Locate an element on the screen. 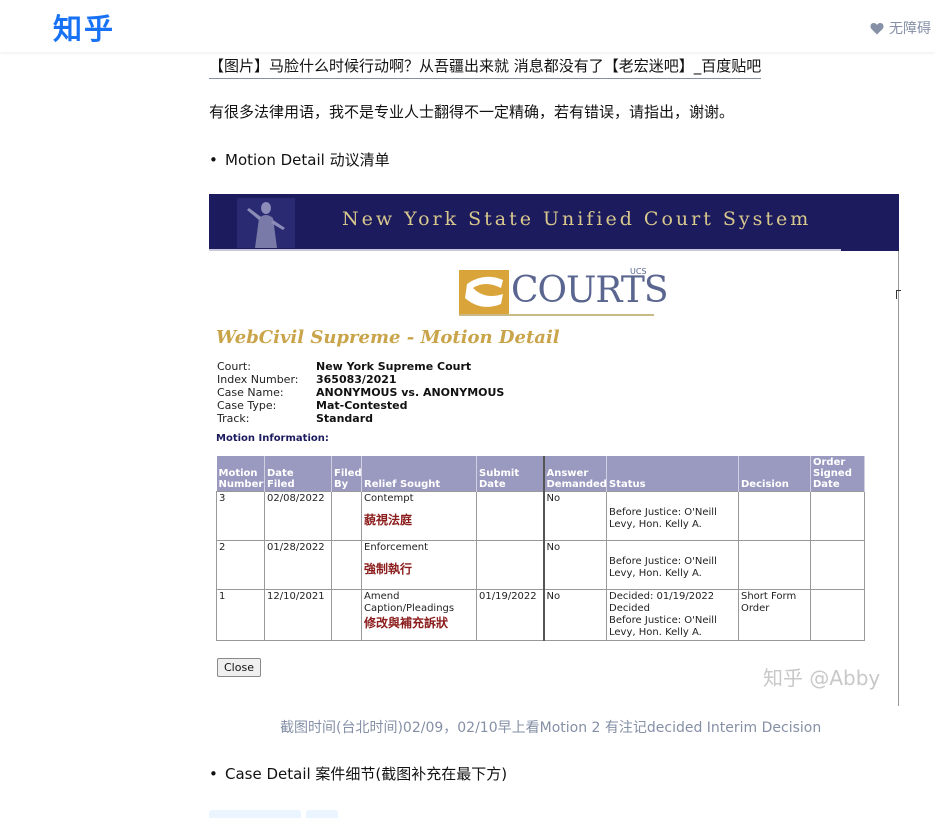  cursor-mark is located at coordinates (898, 294).